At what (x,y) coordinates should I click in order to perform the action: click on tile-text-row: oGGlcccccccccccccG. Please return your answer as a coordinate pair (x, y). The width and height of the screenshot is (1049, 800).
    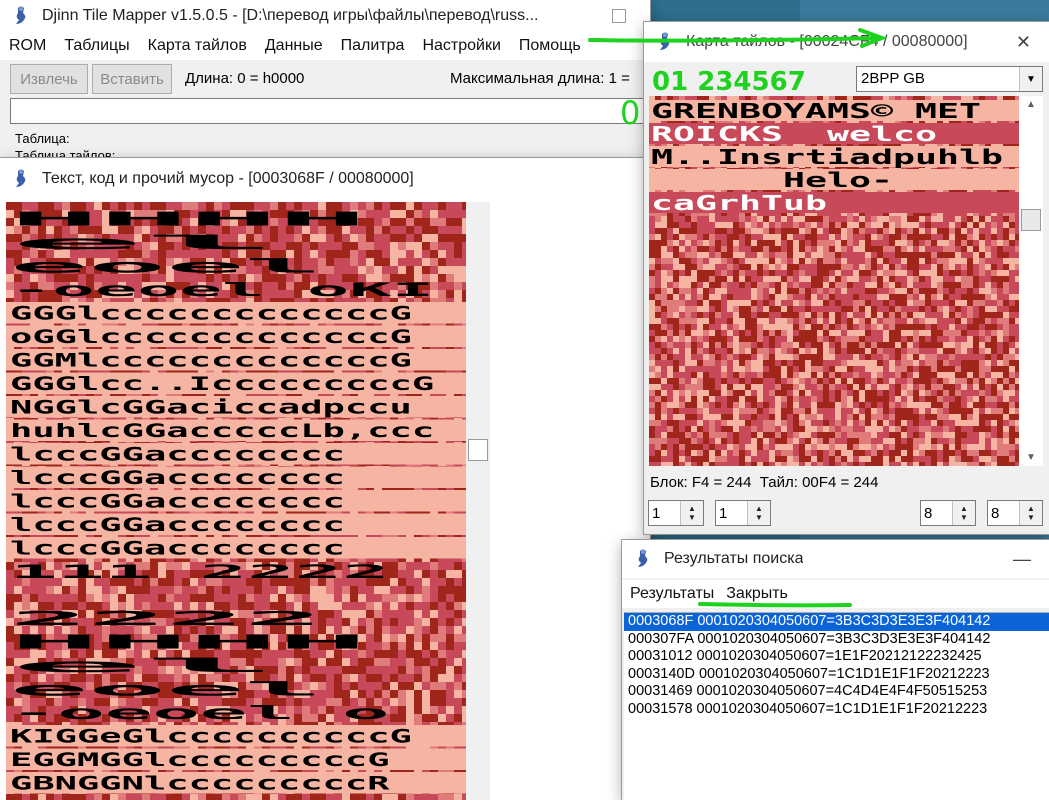
    Looking at the image, I should click on (211, 337).